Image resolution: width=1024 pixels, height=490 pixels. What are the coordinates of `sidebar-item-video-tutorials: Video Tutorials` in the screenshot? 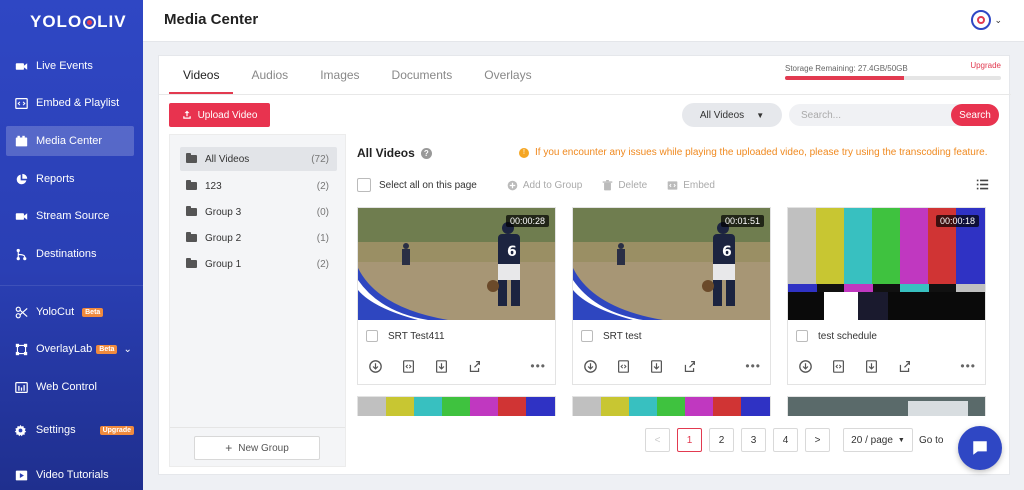 It's located at (70, 475).